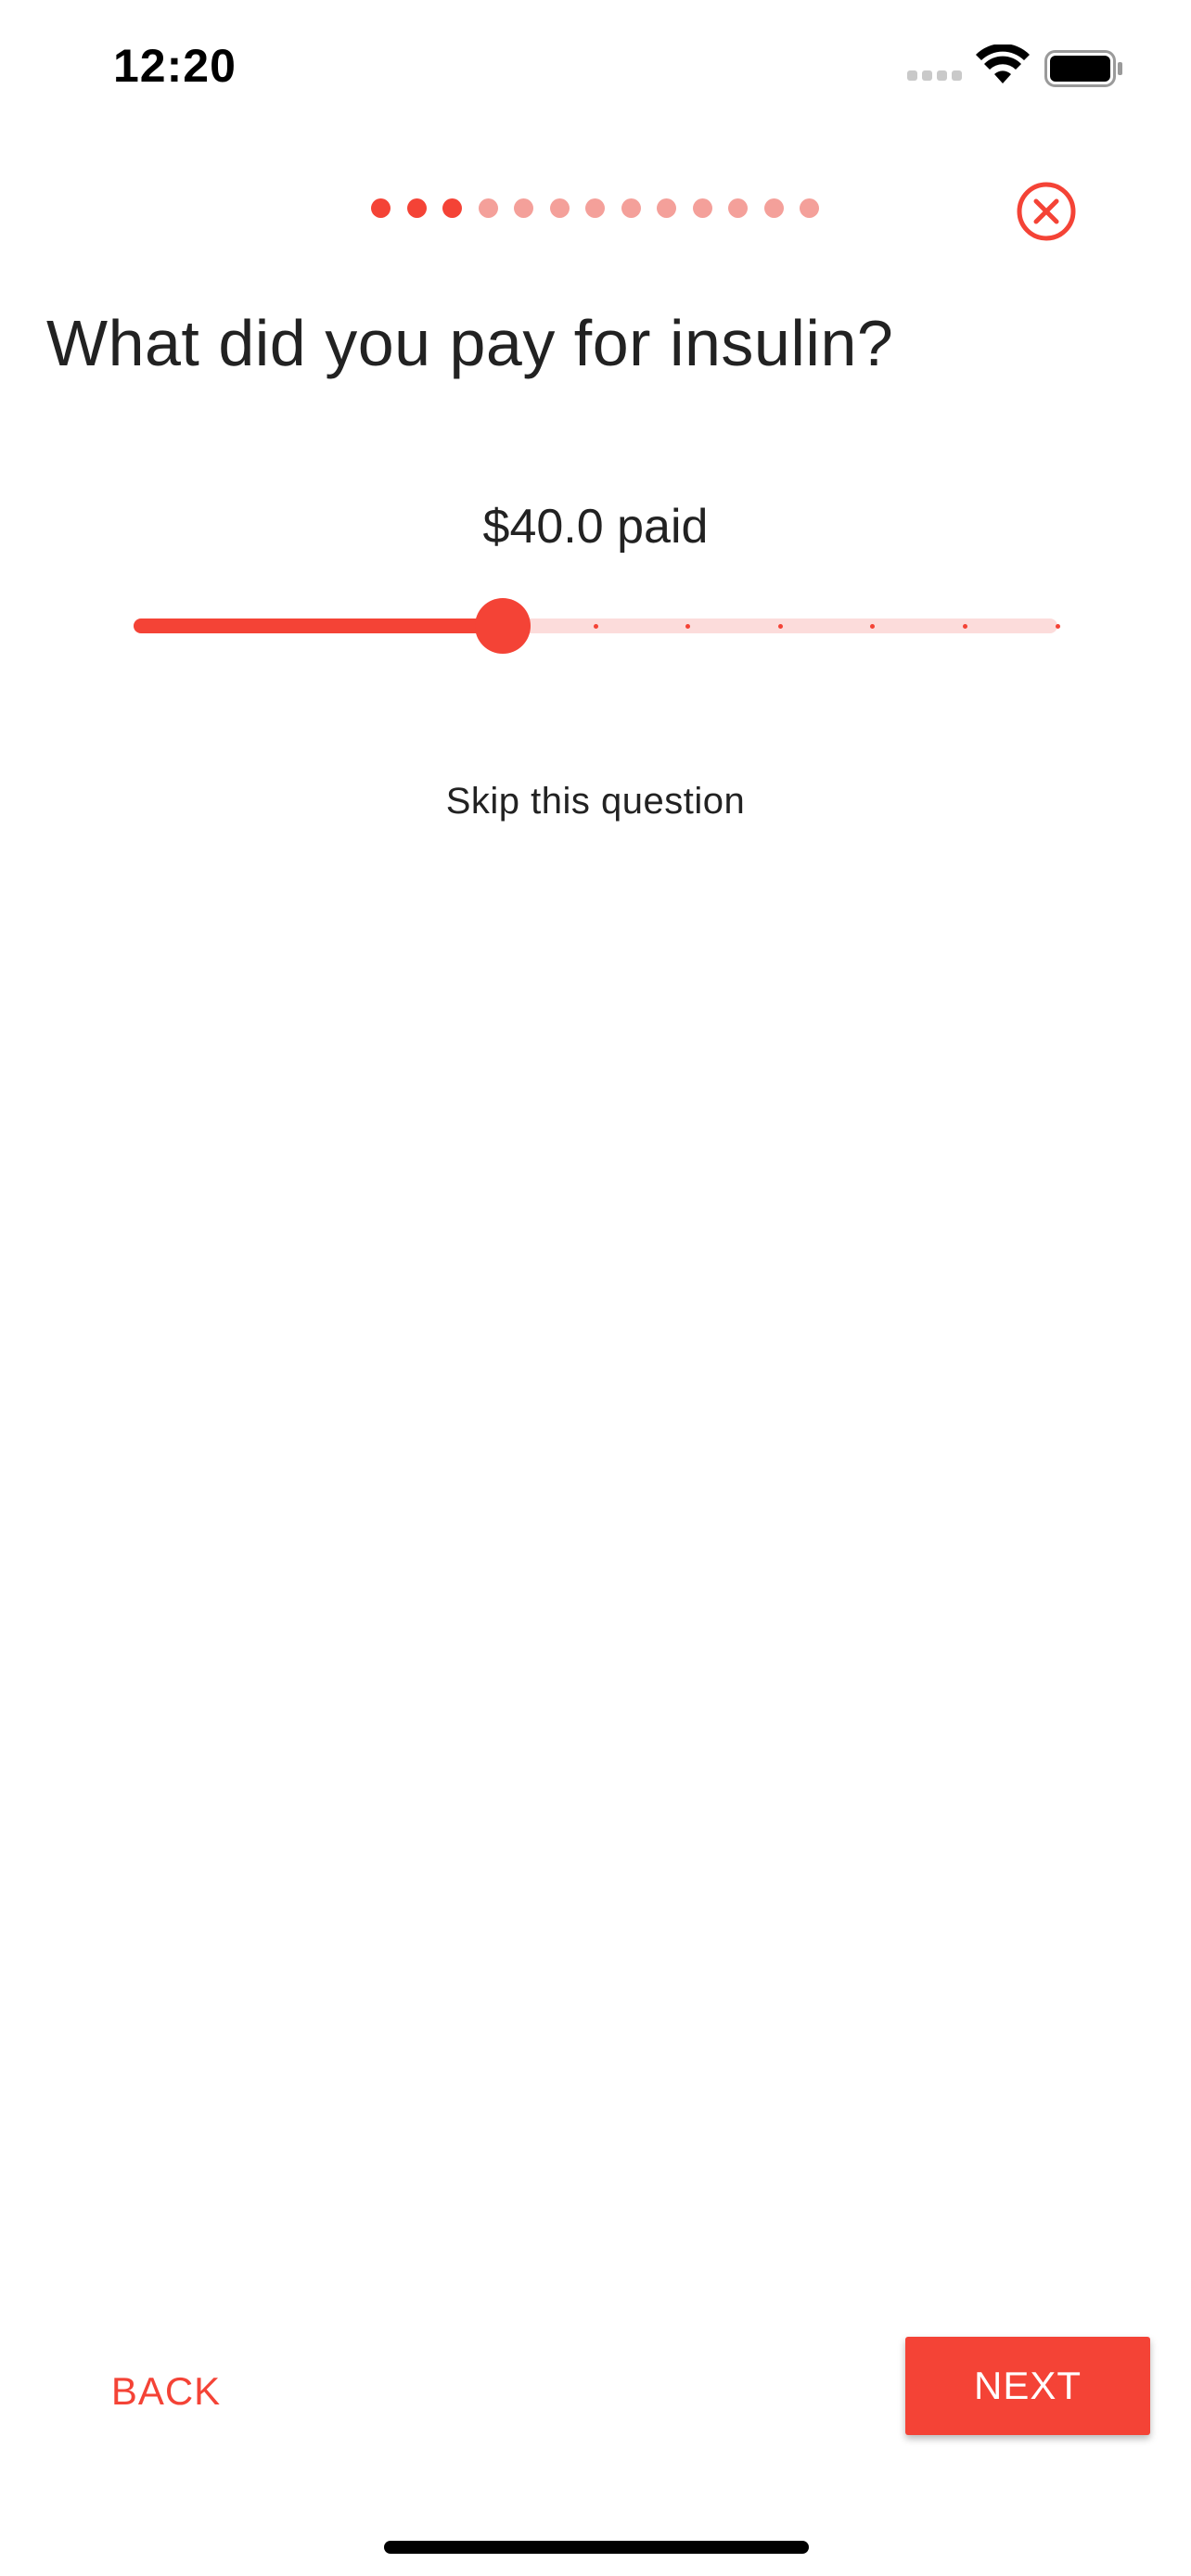  Describe the element at coordinates (166, 2392) in the screenshot. I see `back-button: BACK` at that location.